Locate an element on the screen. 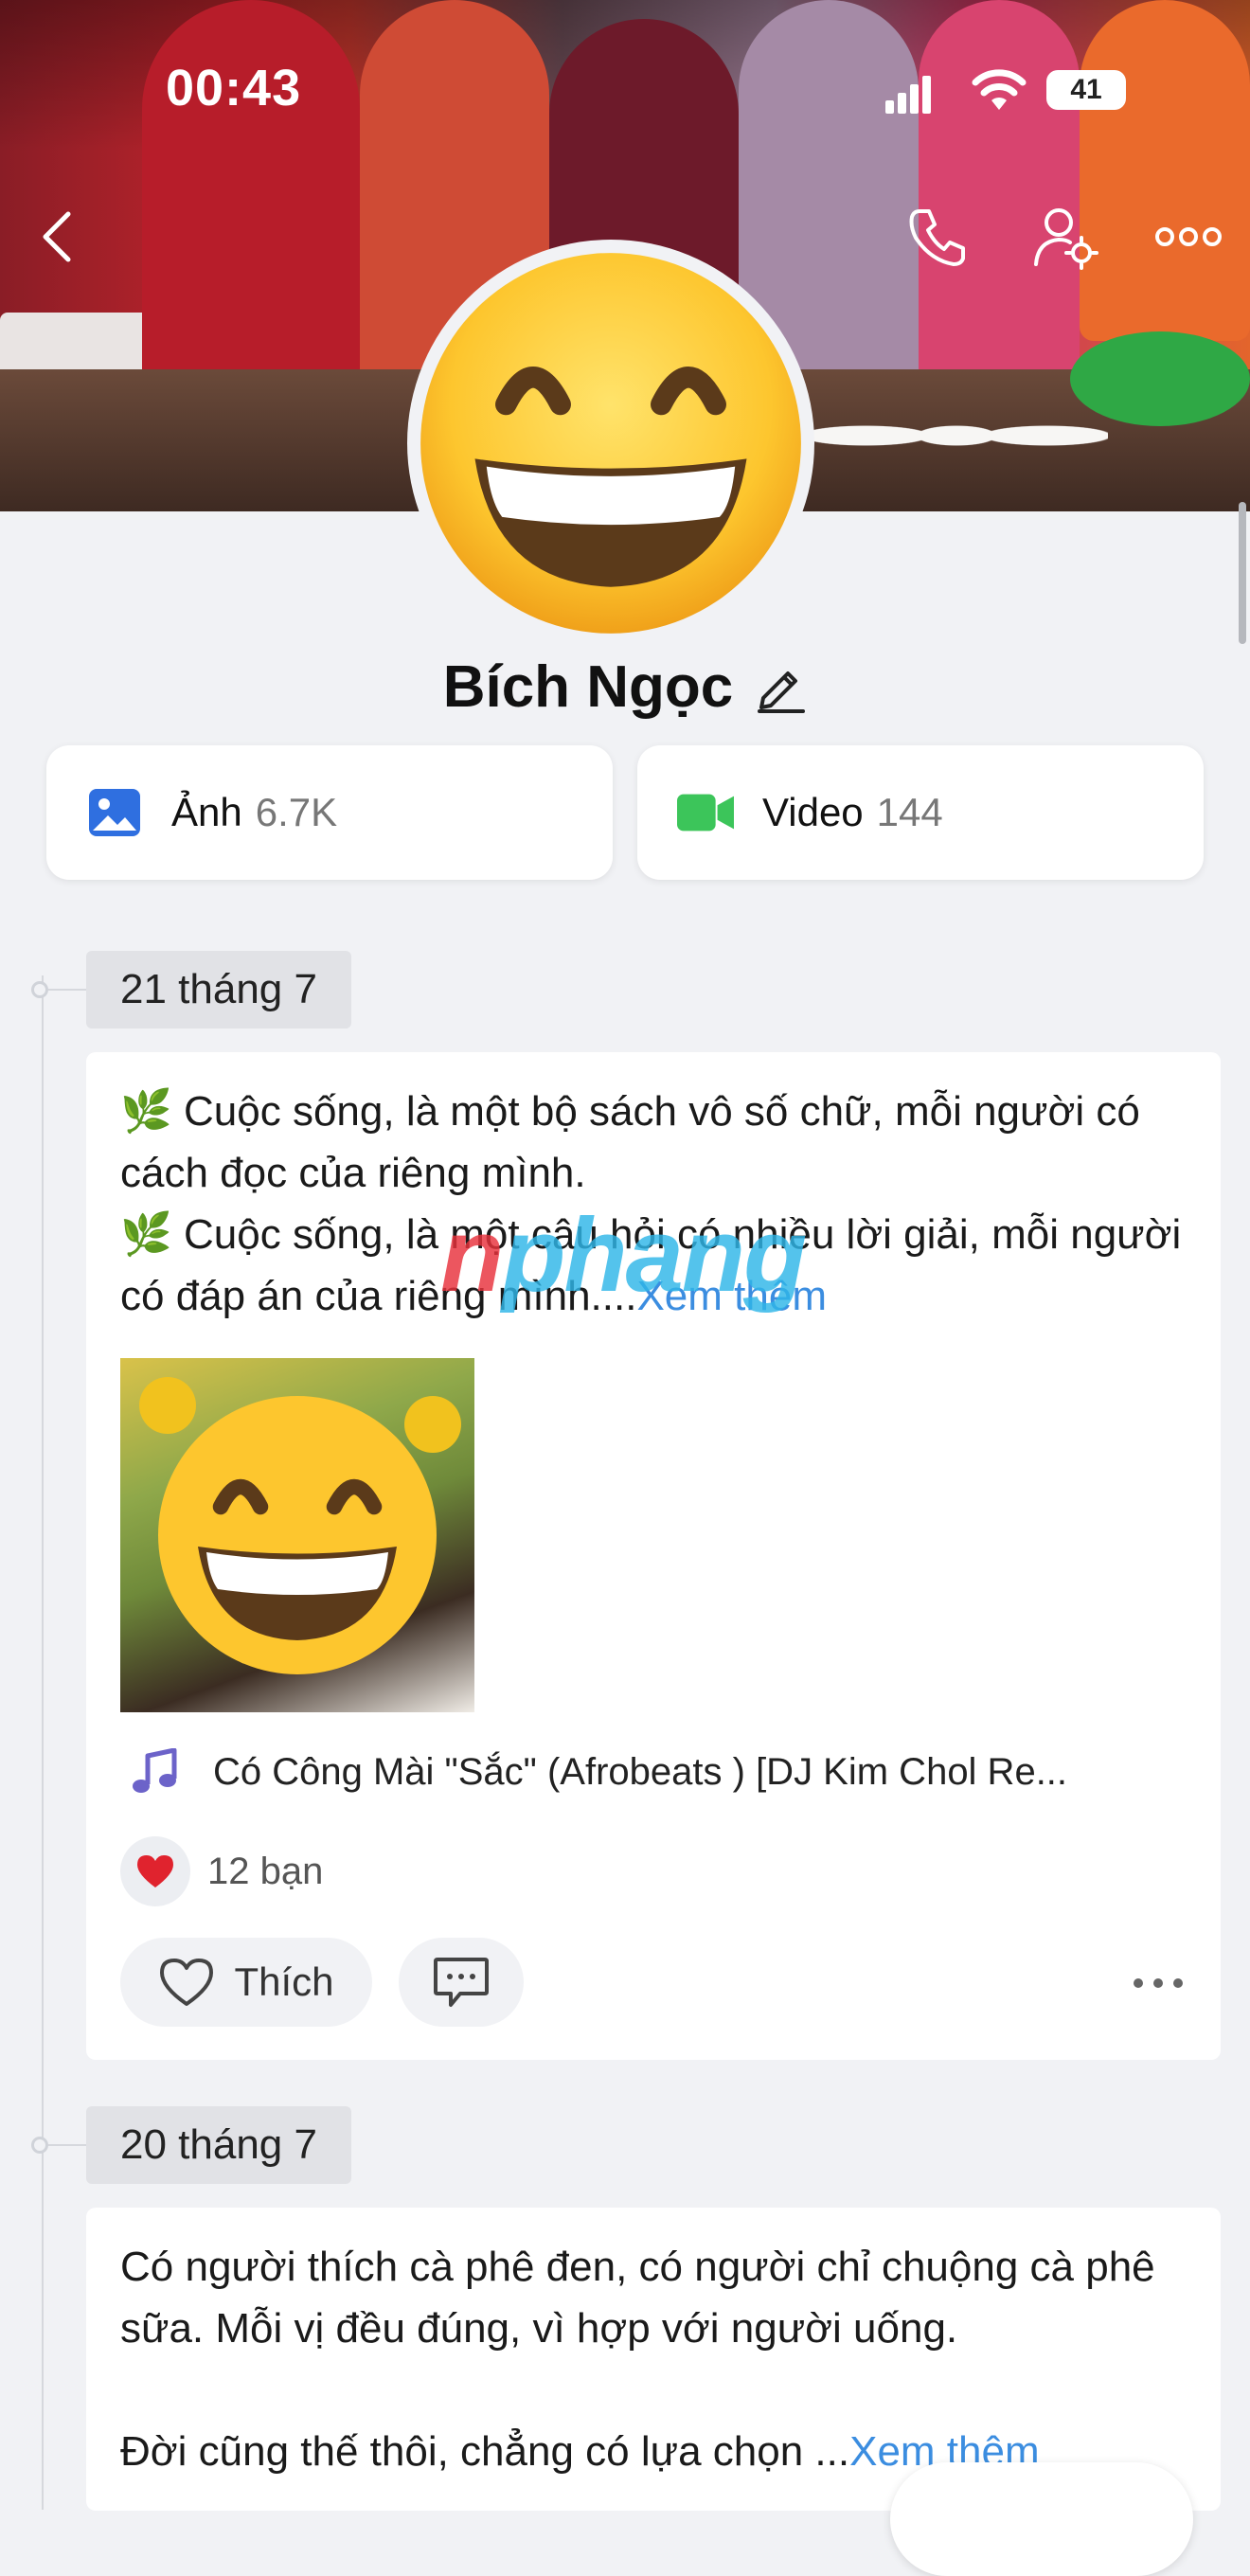  like-button: Thích is located at coordinates (246, 1982).